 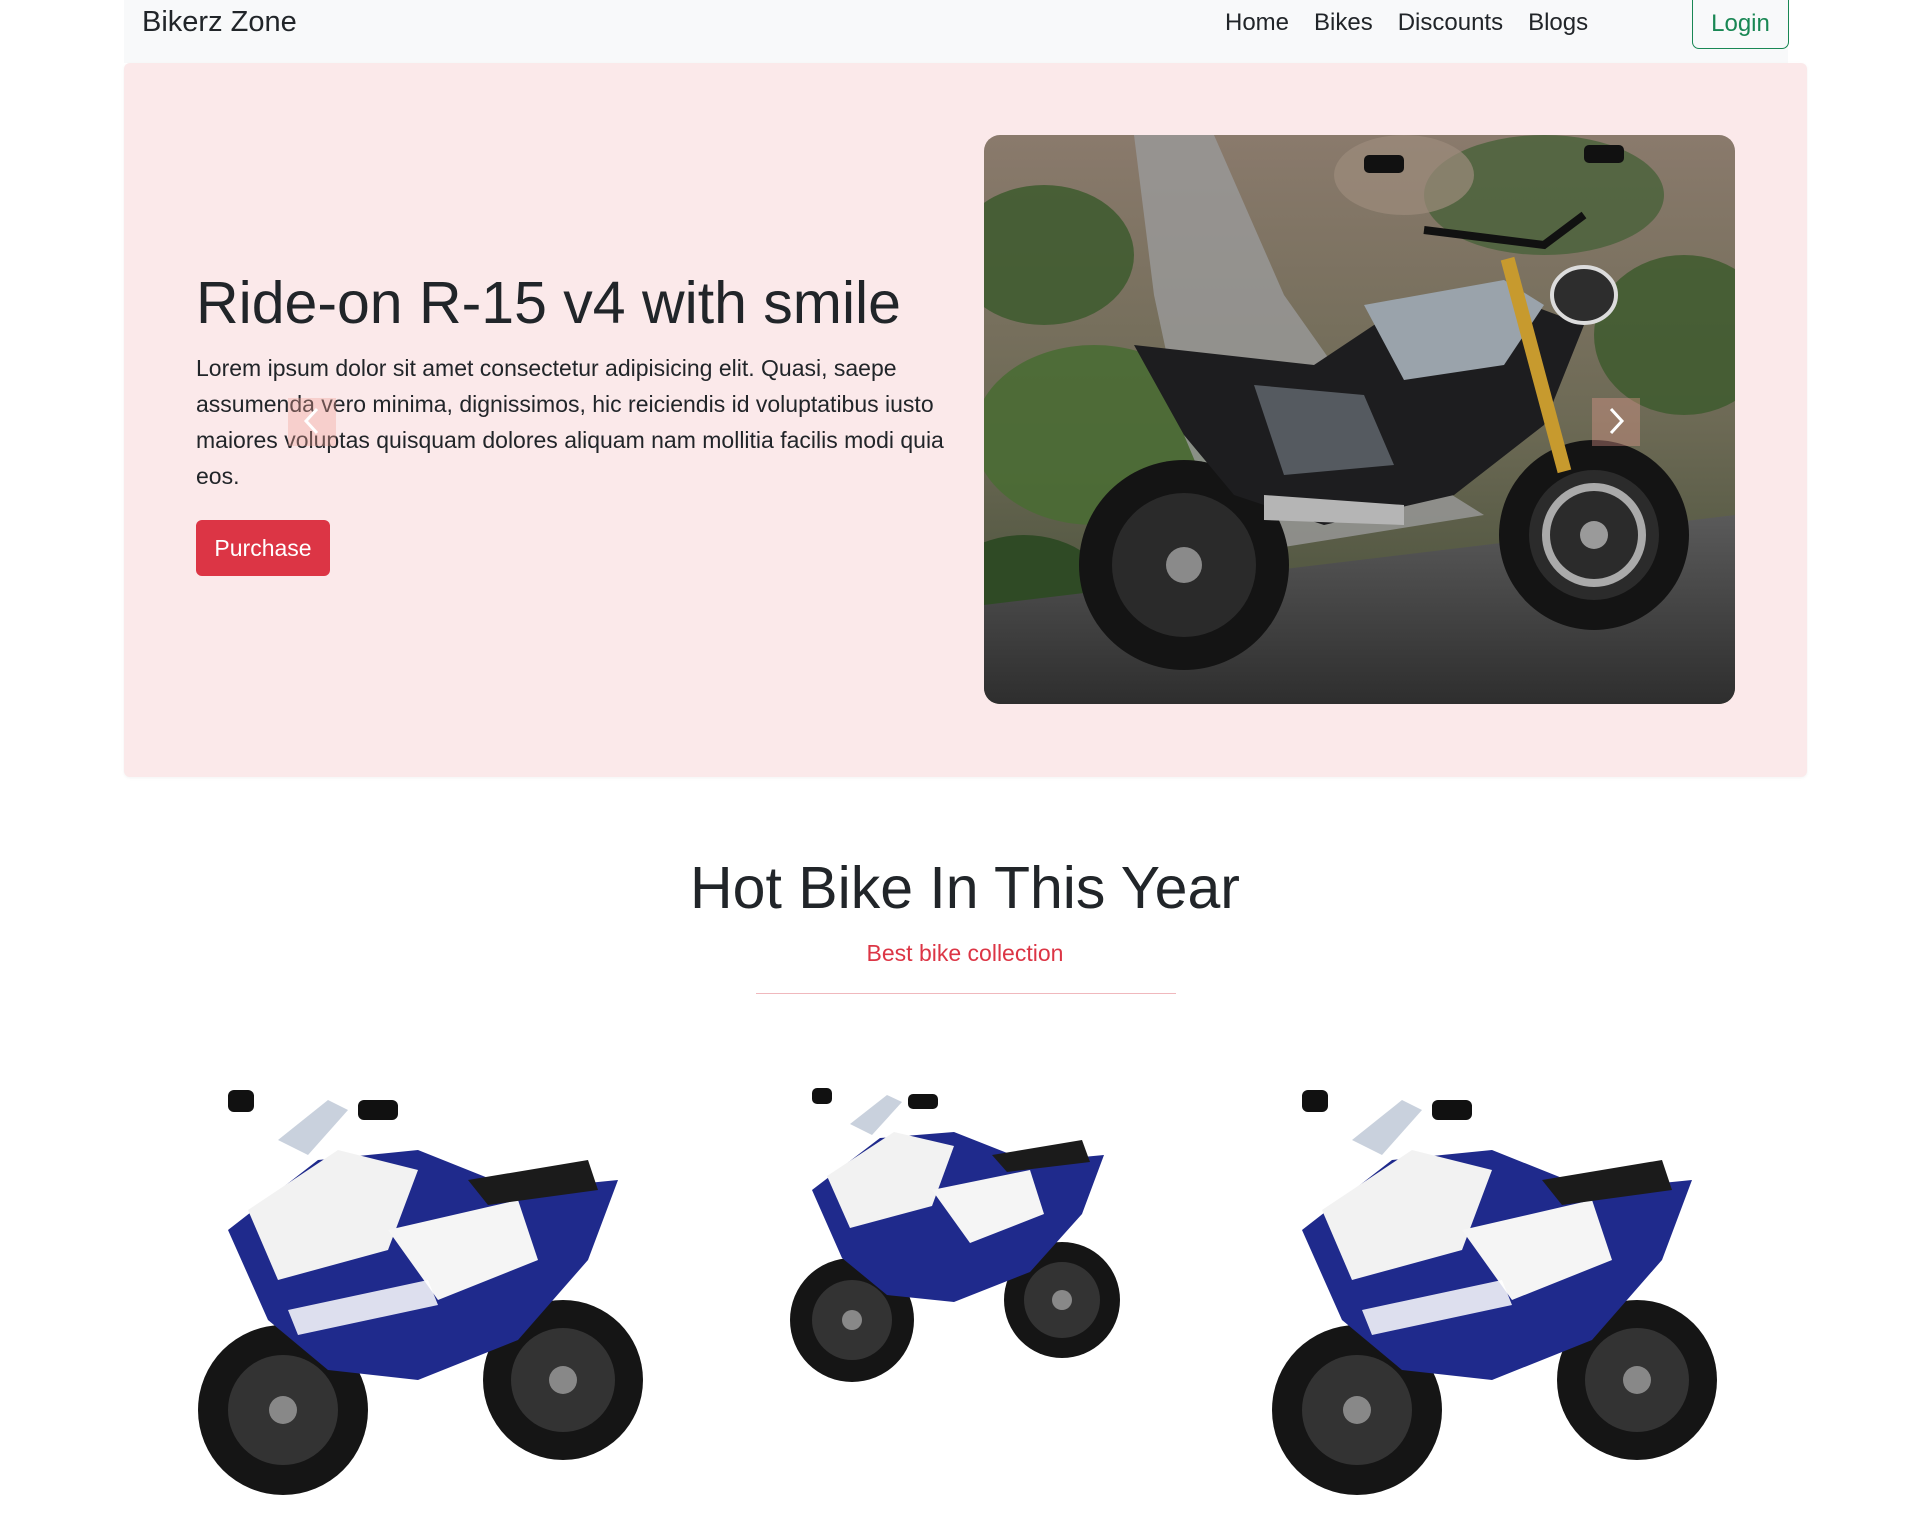 I want to click on chevron-left-icon, so click(x=312, y=422).